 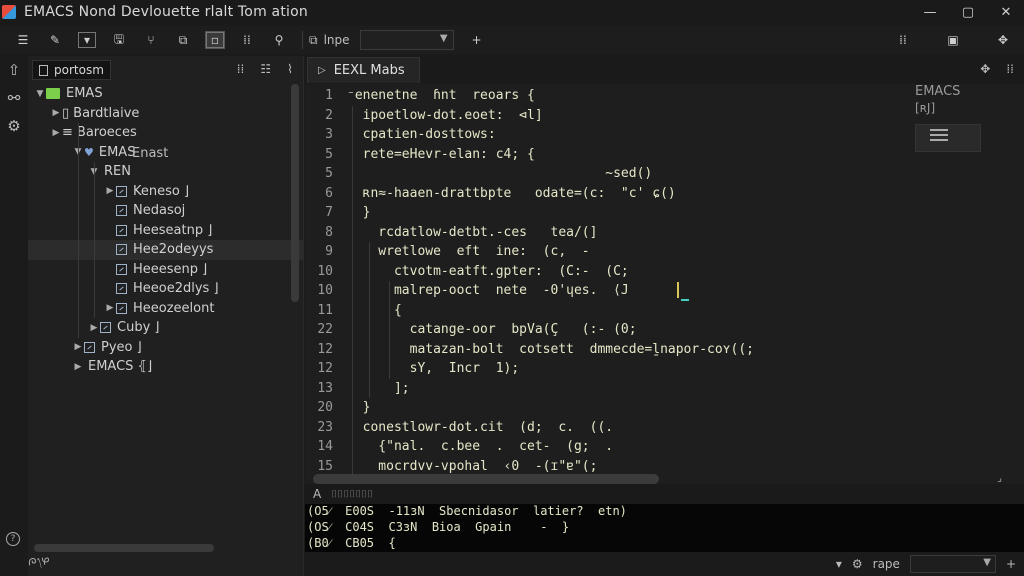 I want to click on code-line: 10 ctvotm-eatft.gpter: (C:- (C;, so click(x=664, y=272).